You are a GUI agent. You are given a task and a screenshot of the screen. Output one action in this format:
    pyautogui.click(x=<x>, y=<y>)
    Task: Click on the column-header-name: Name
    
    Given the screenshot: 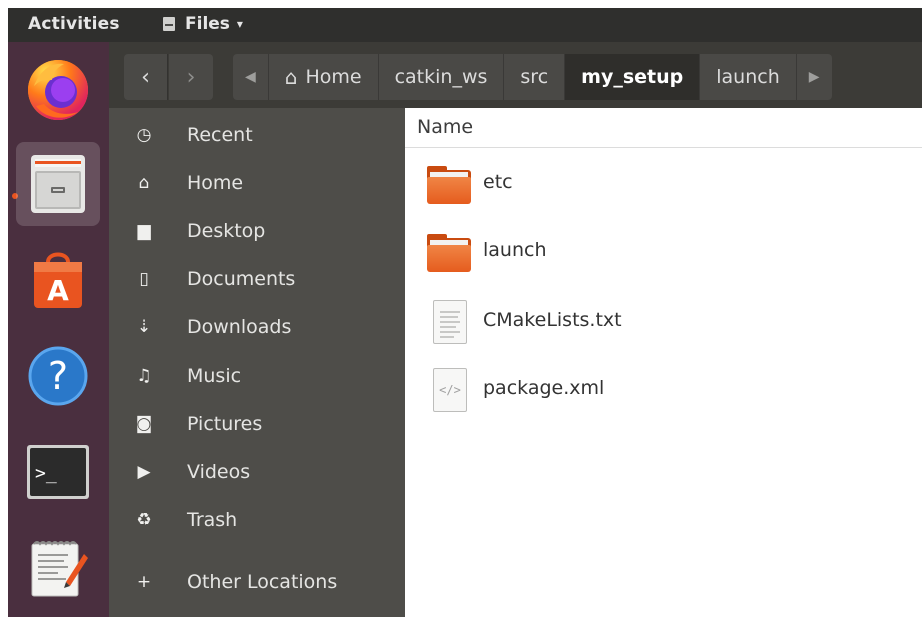 What is the action you would take?
    pyautogui.click(x=663, y=128)
    